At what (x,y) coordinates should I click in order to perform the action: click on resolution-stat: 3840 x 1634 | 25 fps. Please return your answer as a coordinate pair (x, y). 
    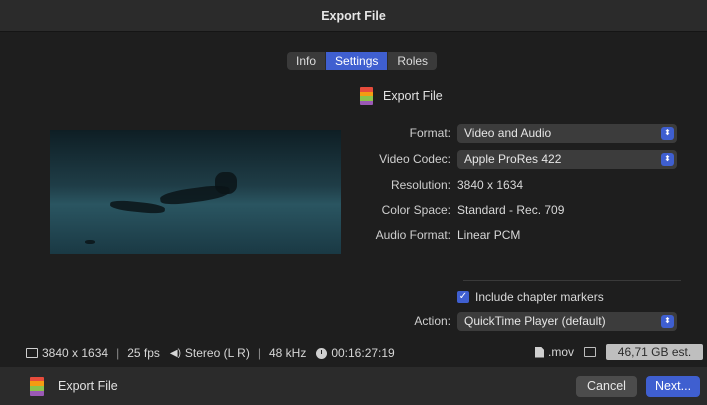
    Looking at the image, I should click on (93, 353).